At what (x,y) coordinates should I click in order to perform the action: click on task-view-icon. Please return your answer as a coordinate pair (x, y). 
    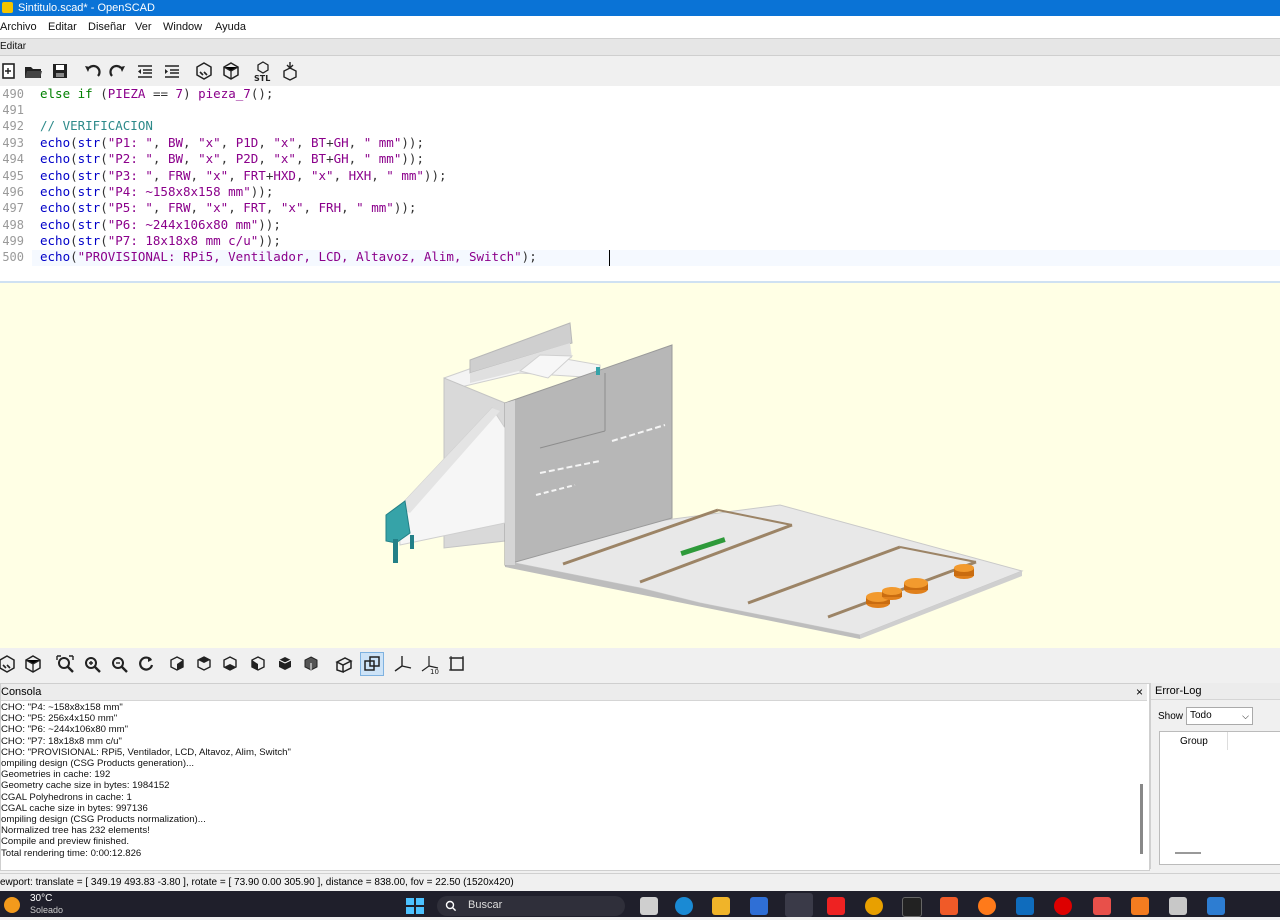
    Looking at the image, I should click on (649, 906).